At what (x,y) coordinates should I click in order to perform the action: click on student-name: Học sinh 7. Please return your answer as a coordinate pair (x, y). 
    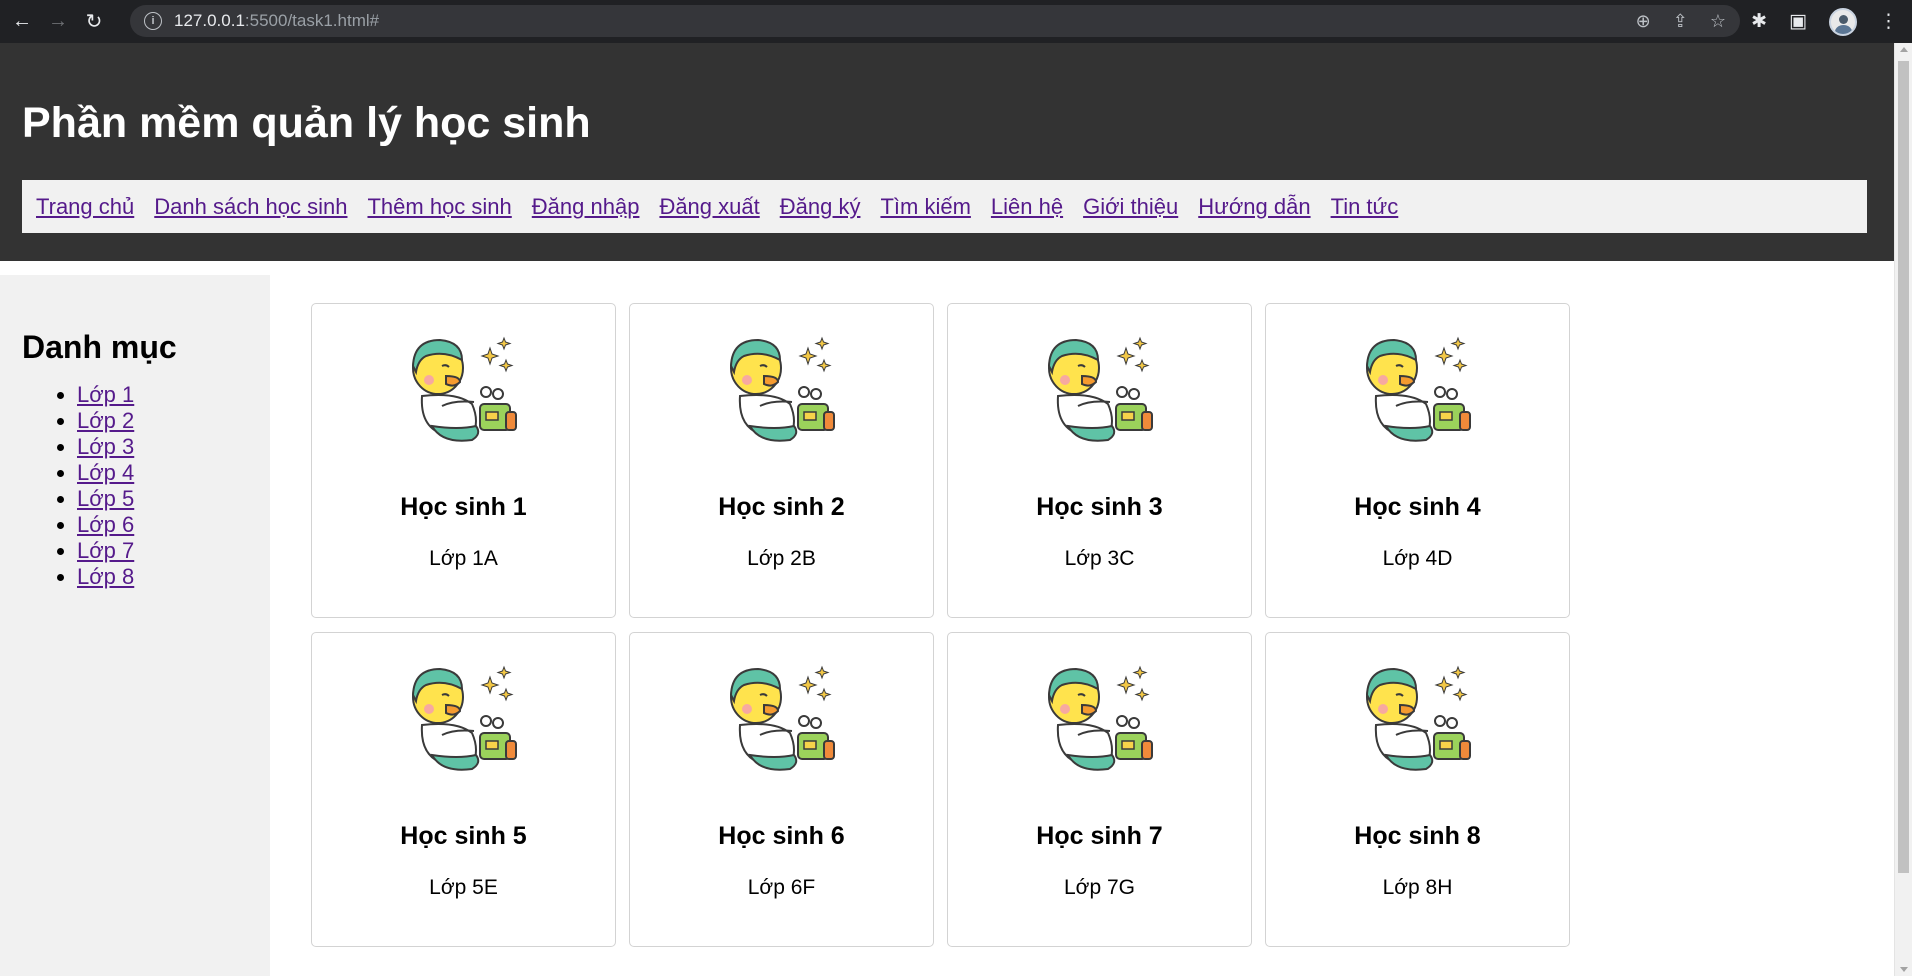
    Looking at the image, I should click on (1099, 836).